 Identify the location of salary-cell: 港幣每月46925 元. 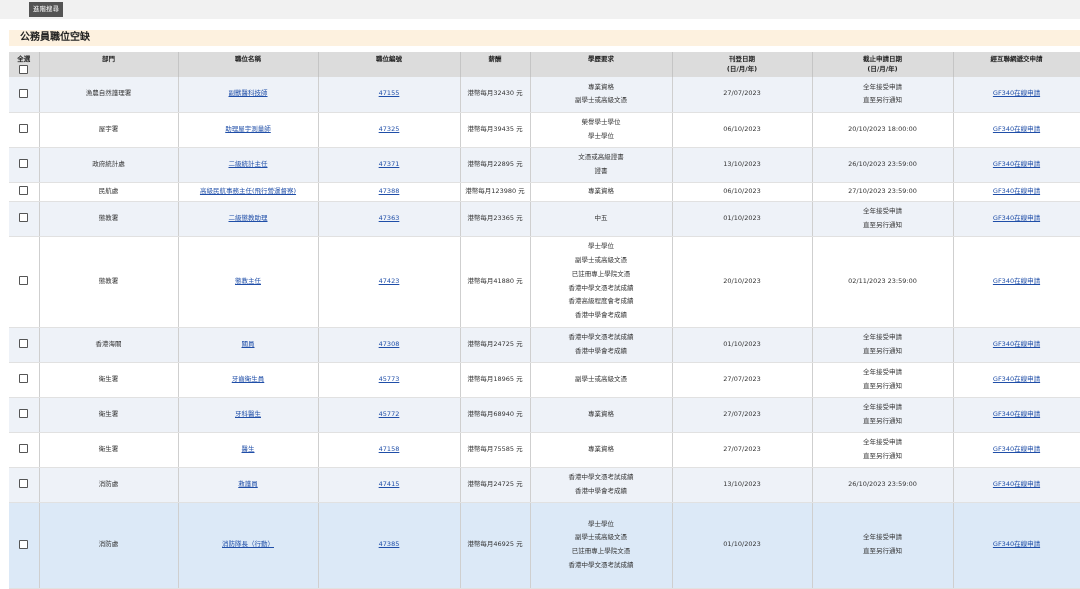
(495, 545).